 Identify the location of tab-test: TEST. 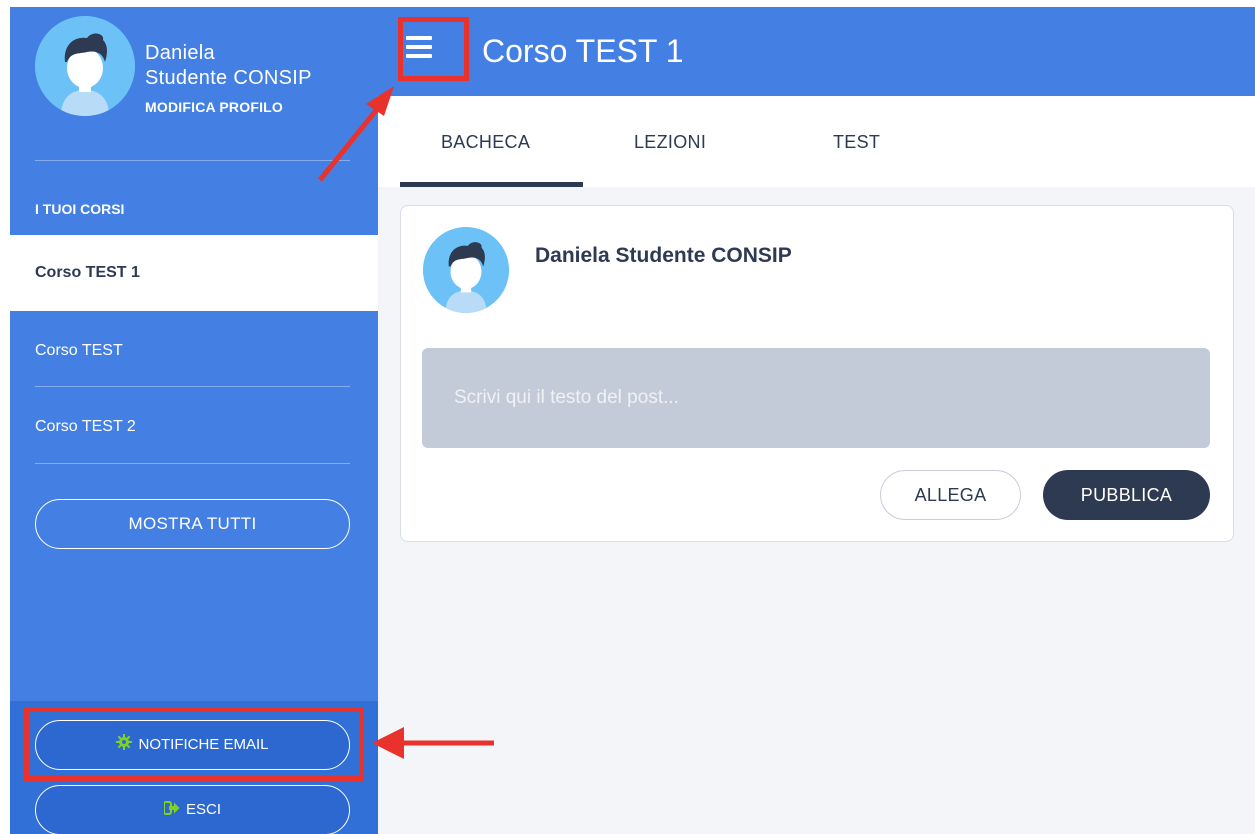
(856, 142).